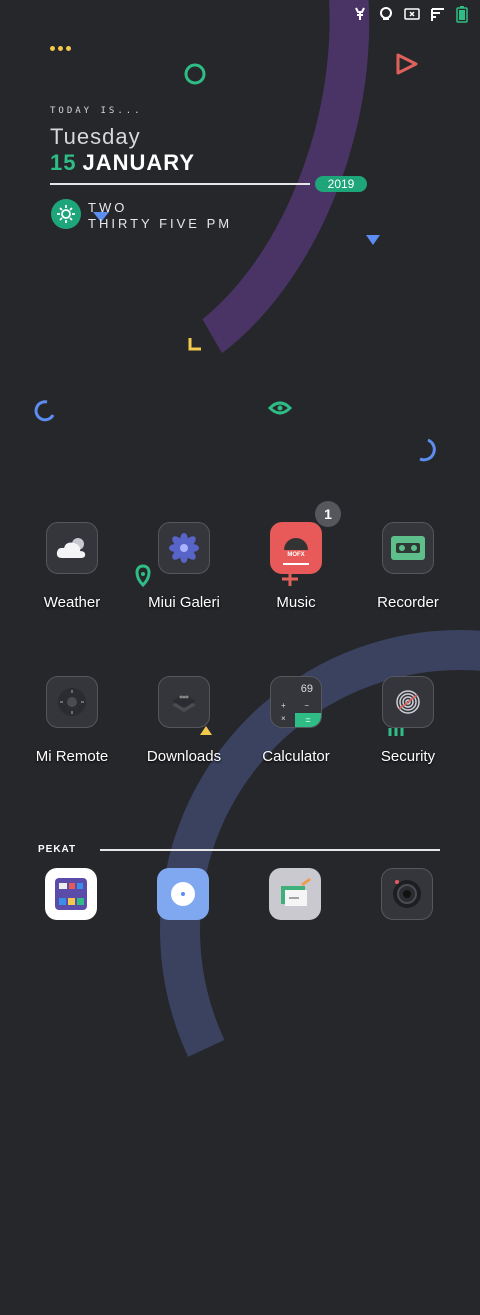  Describe the element at coordinates (296, 554) in the screenshot. I see `music-icon-text: MOFX` at that location.